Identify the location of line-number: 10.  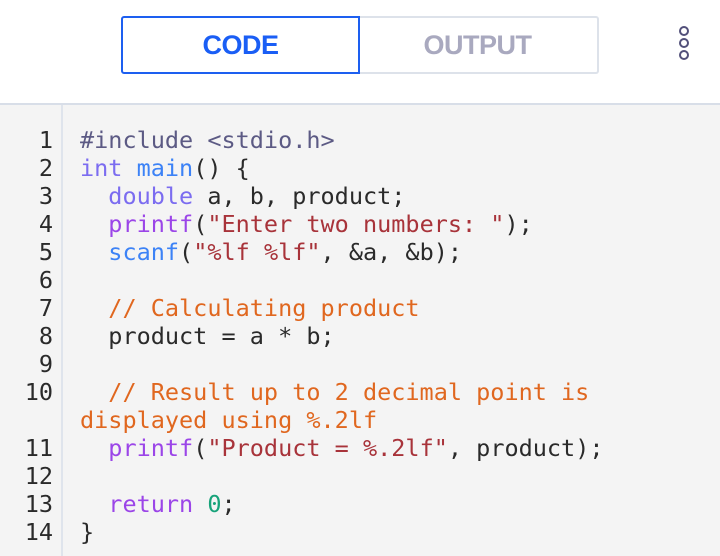
(38, 392).